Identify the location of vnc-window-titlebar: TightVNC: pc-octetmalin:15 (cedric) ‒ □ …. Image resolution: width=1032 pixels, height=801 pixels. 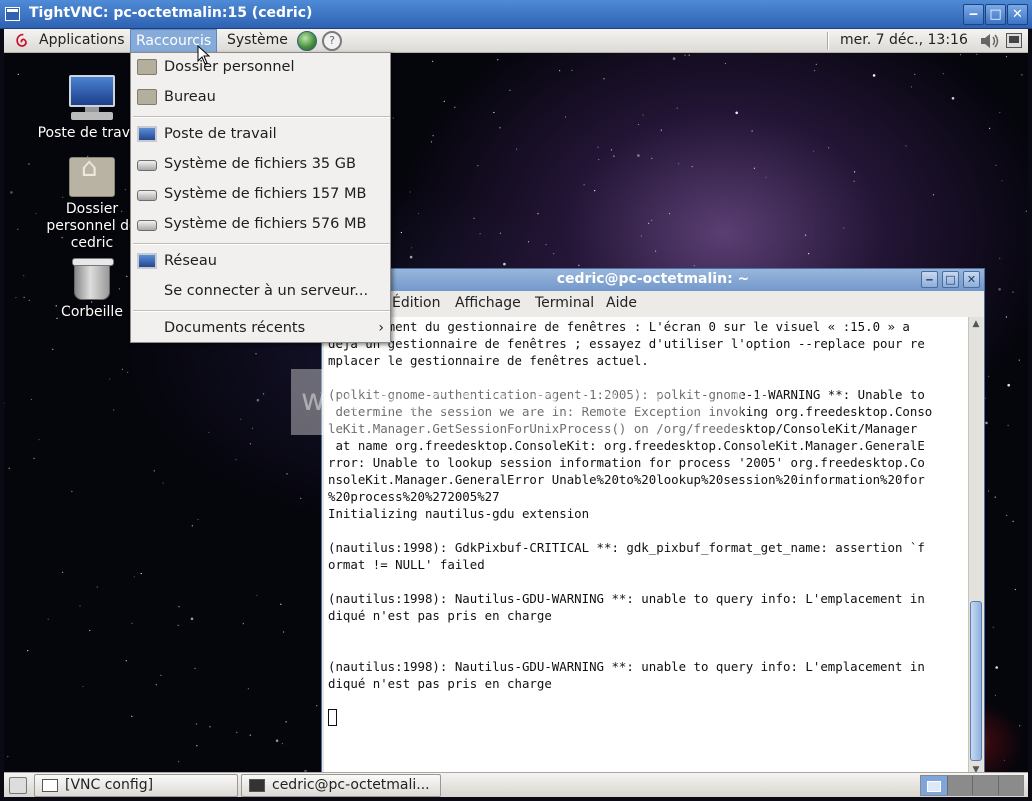
(516, 14).